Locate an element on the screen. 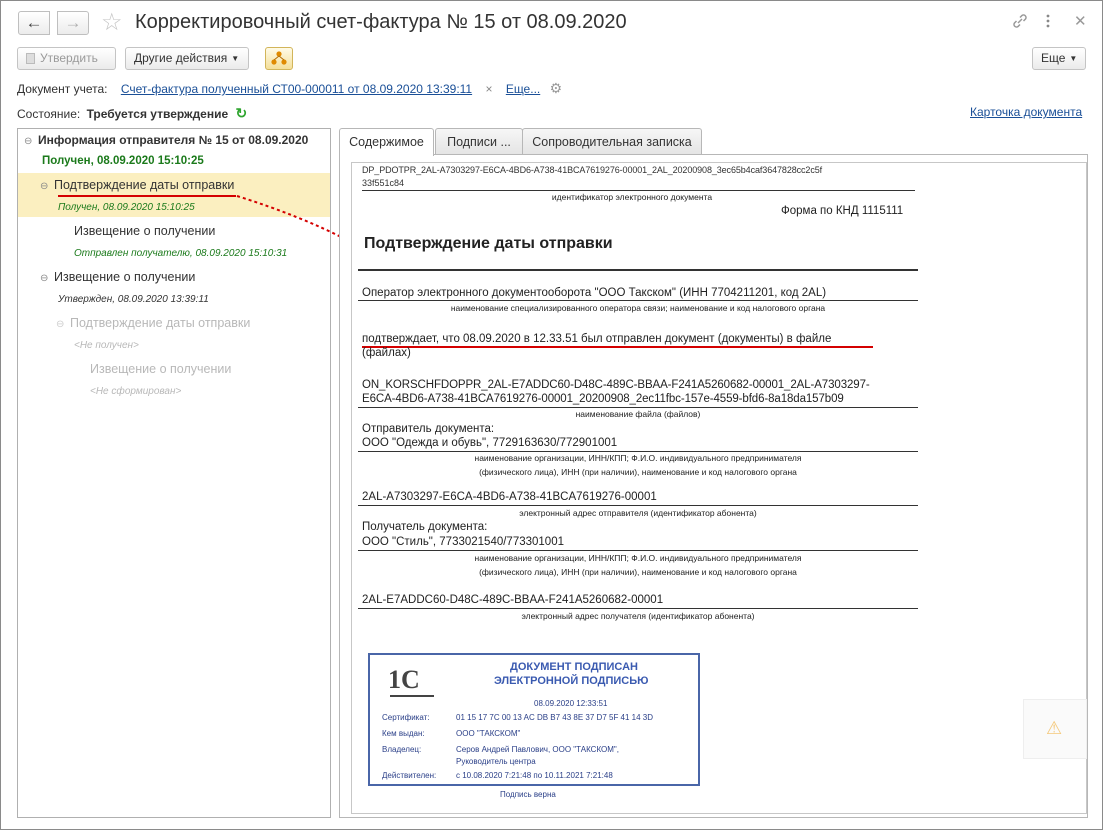 This screenshot has height=830, width=1103. status-label: Состояние: is located at coordinates (49, 114).